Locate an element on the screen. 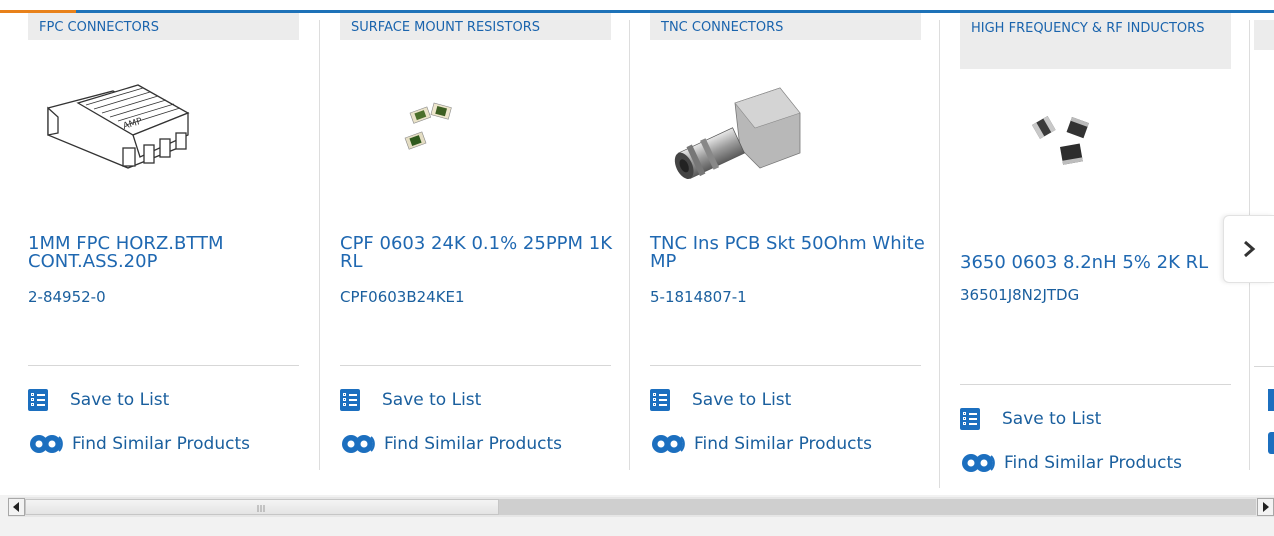 The image size is (1274, 536). triangle-left-icon is located at coordinates (16, 507).